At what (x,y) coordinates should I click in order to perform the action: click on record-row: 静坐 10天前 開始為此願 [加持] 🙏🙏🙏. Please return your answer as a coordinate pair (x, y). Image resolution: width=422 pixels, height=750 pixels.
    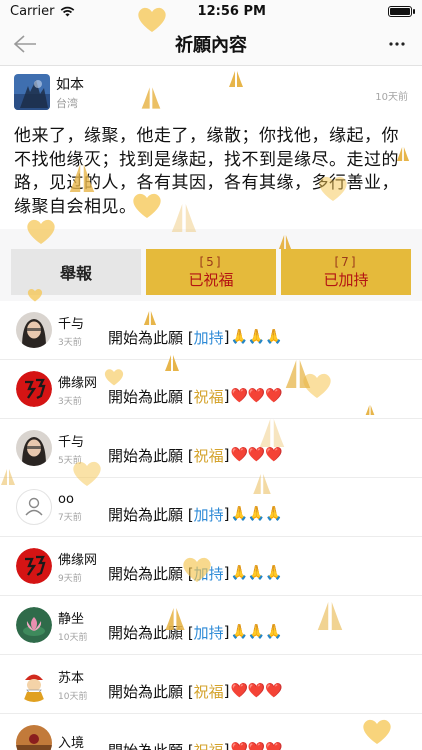
    Looking at the image, I should click on (211, 625).